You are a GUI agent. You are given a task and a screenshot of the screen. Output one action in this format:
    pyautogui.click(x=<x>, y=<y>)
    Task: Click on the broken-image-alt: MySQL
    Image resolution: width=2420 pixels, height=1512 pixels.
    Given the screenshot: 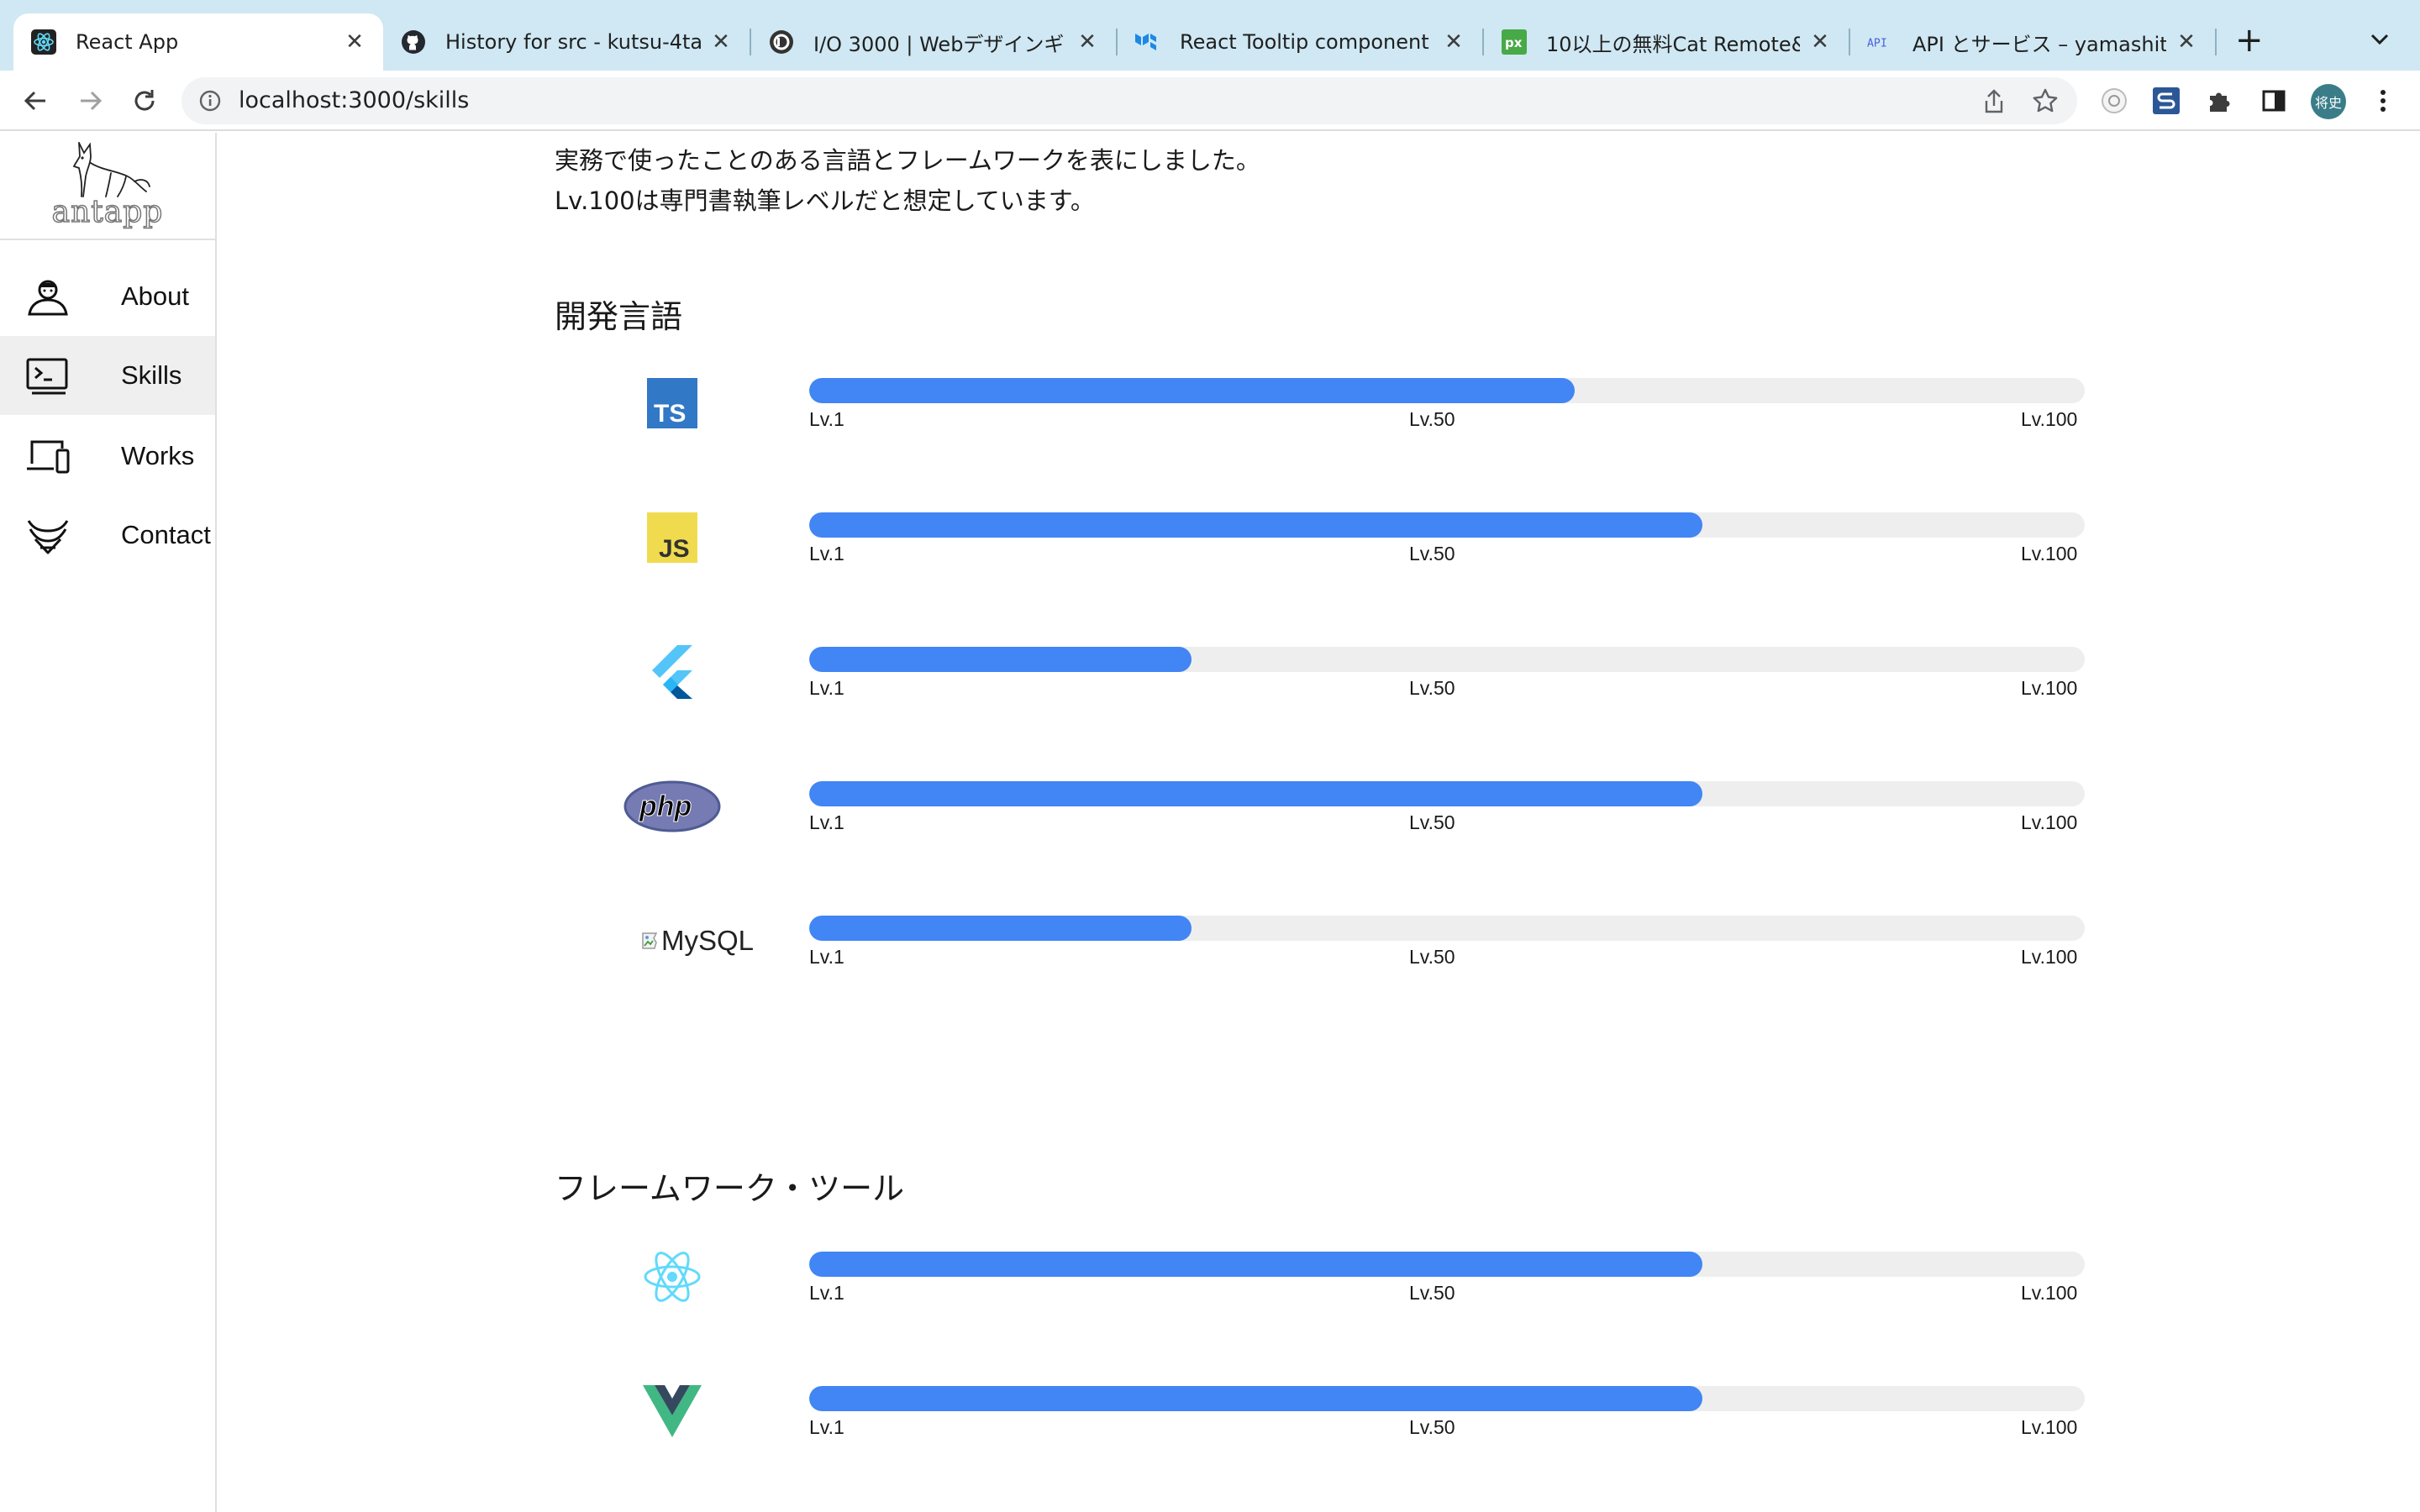 What is the action you would take?
    pyautogui.click(x=697, y=941)
    